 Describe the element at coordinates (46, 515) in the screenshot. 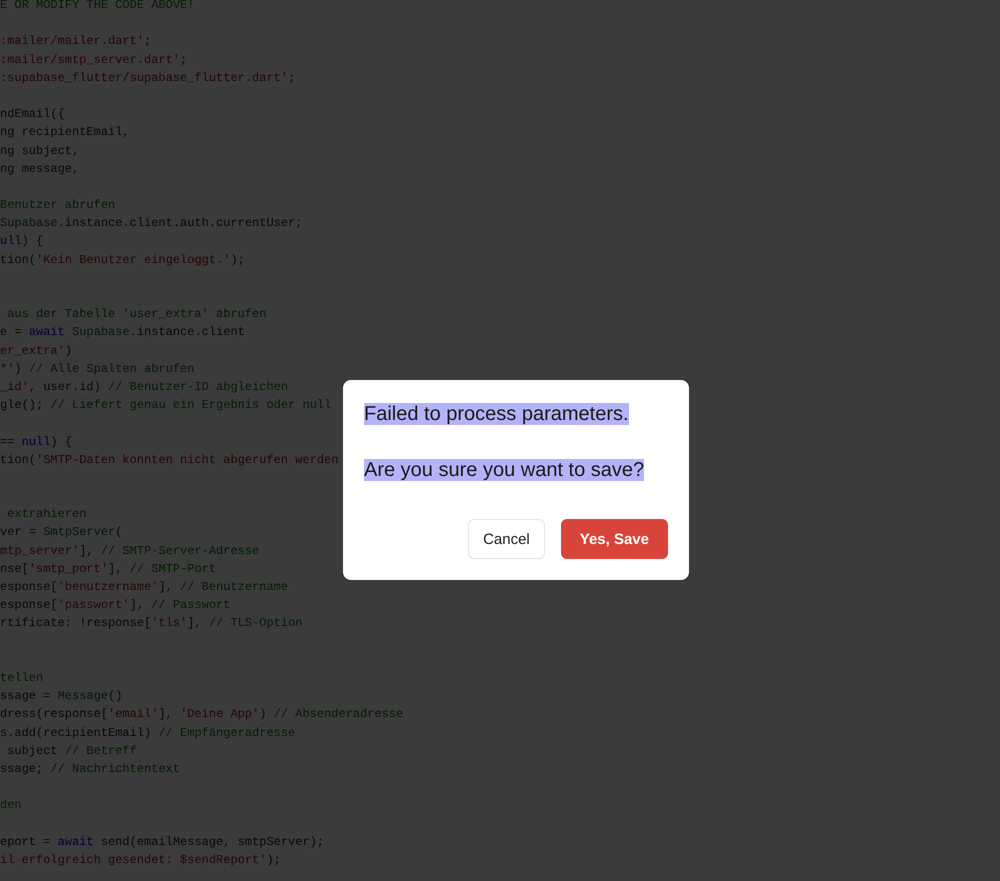

I see `code-line: extrahieren` at that location.